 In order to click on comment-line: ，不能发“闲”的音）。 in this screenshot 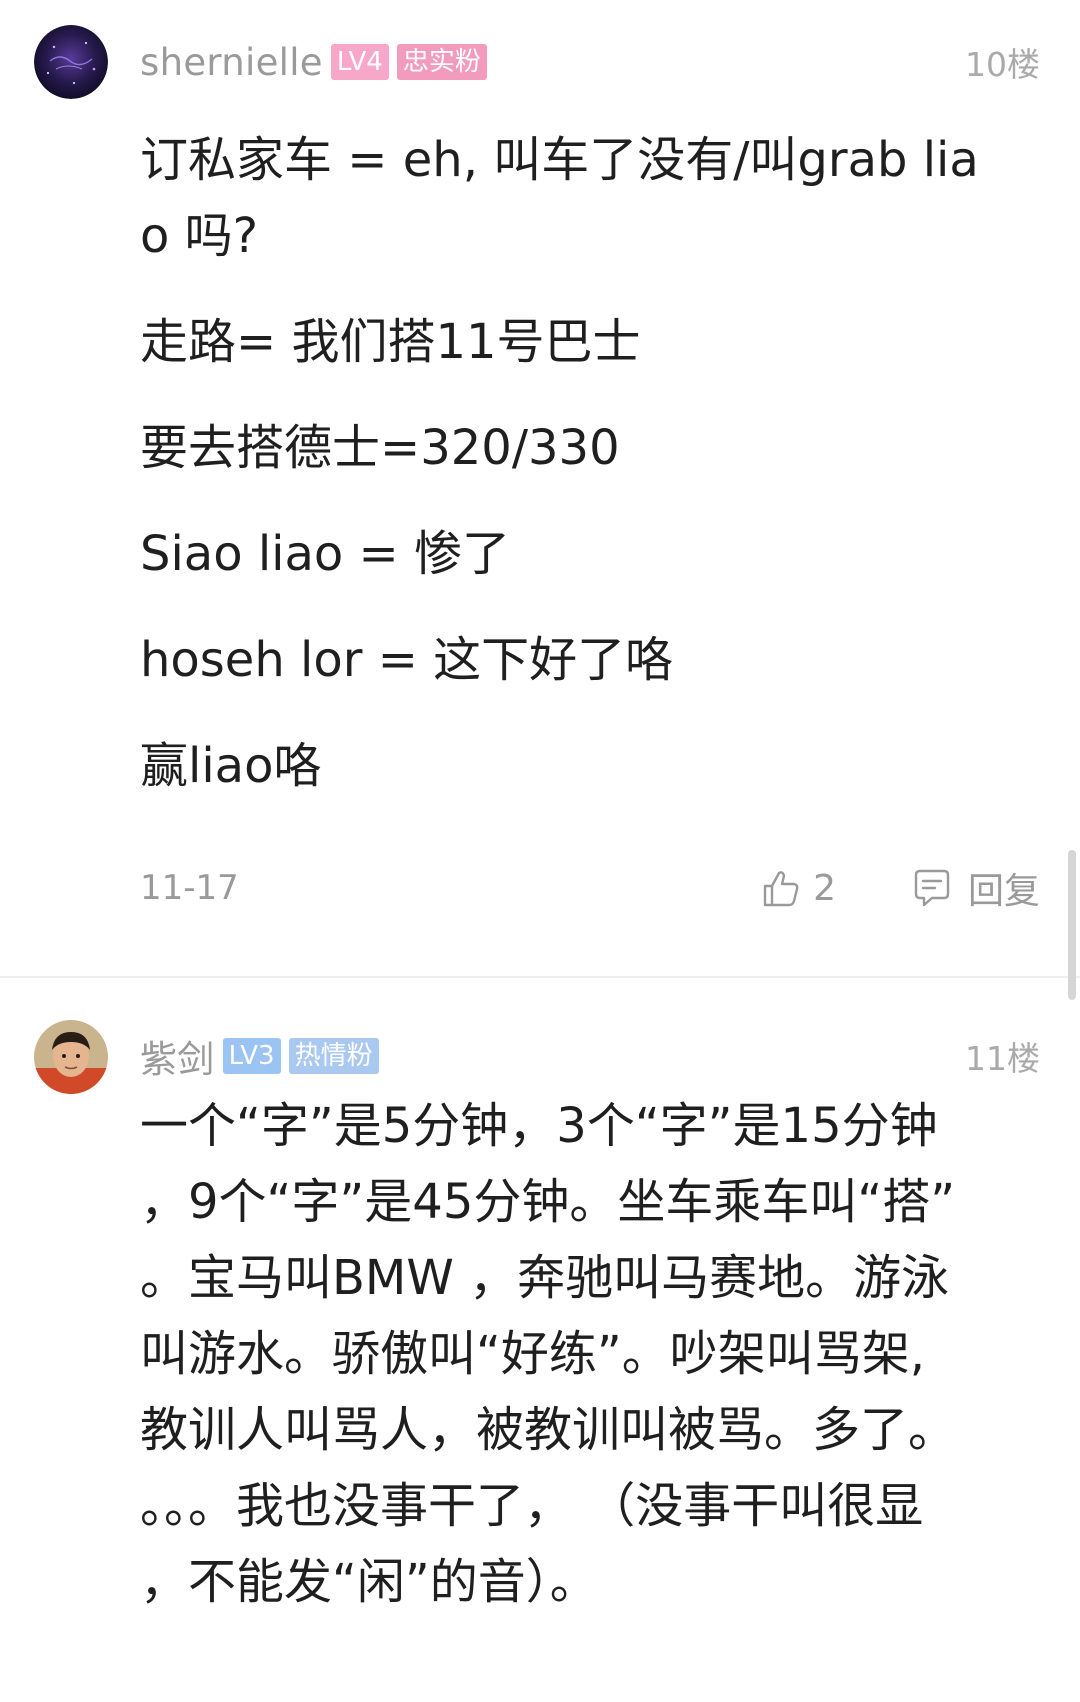, I will do `click(369, 1582)`.